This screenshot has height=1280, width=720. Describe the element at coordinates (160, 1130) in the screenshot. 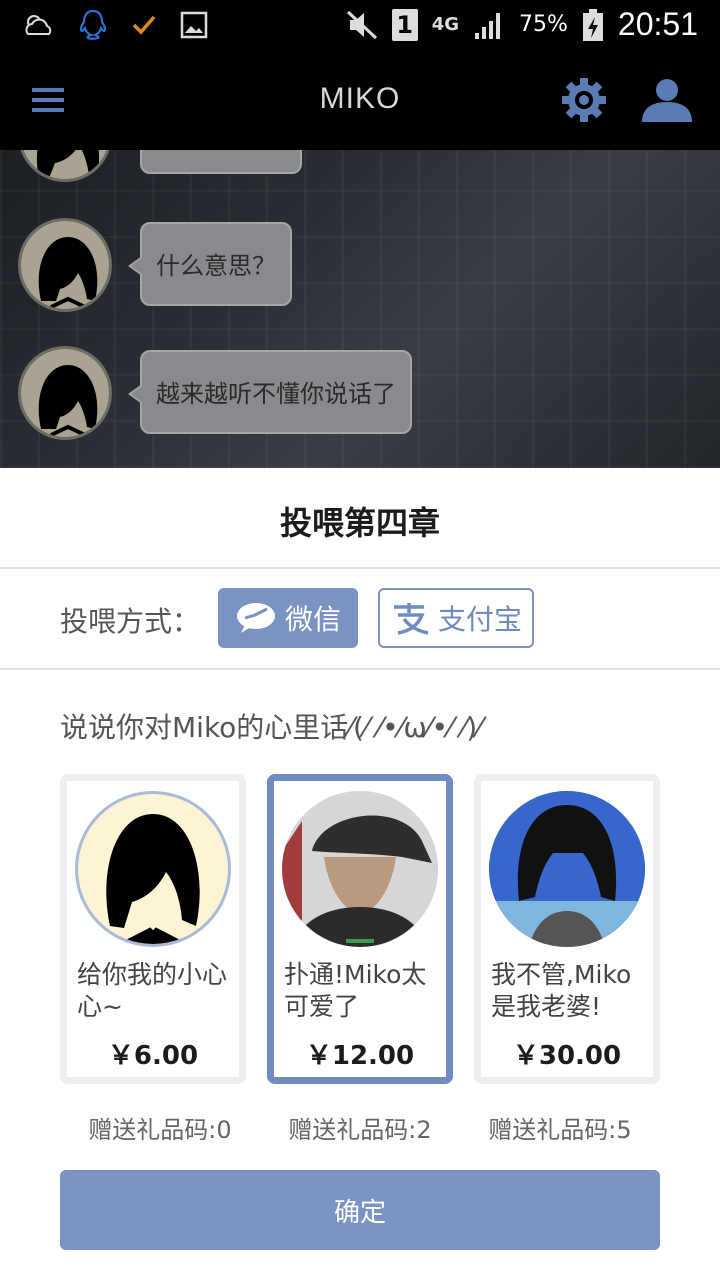

I see `gift-code-label: 赠送礼品码:0` at that location.